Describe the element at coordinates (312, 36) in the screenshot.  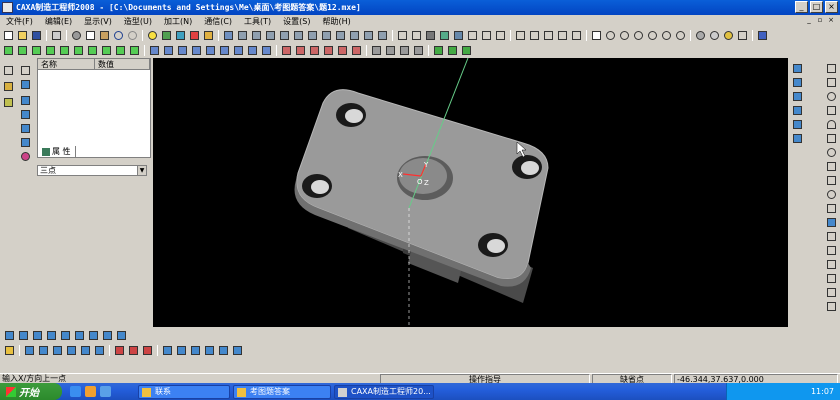
I see `cut-revolve-icon` at that location.